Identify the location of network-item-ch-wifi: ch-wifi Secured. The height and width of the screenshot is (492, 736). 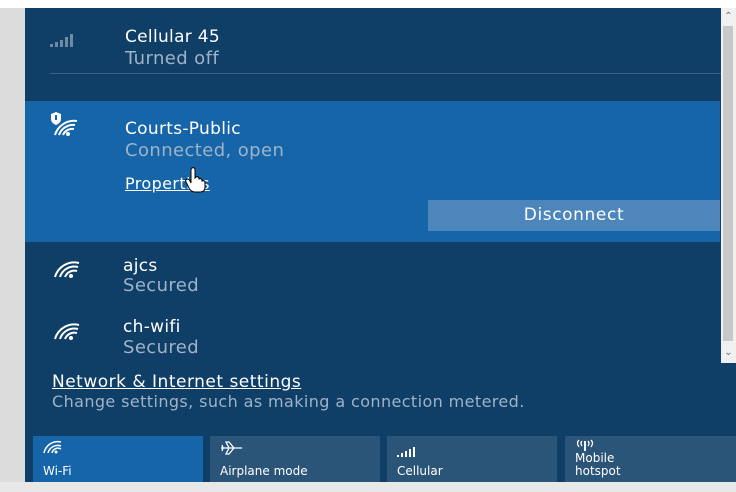
(372, 337).